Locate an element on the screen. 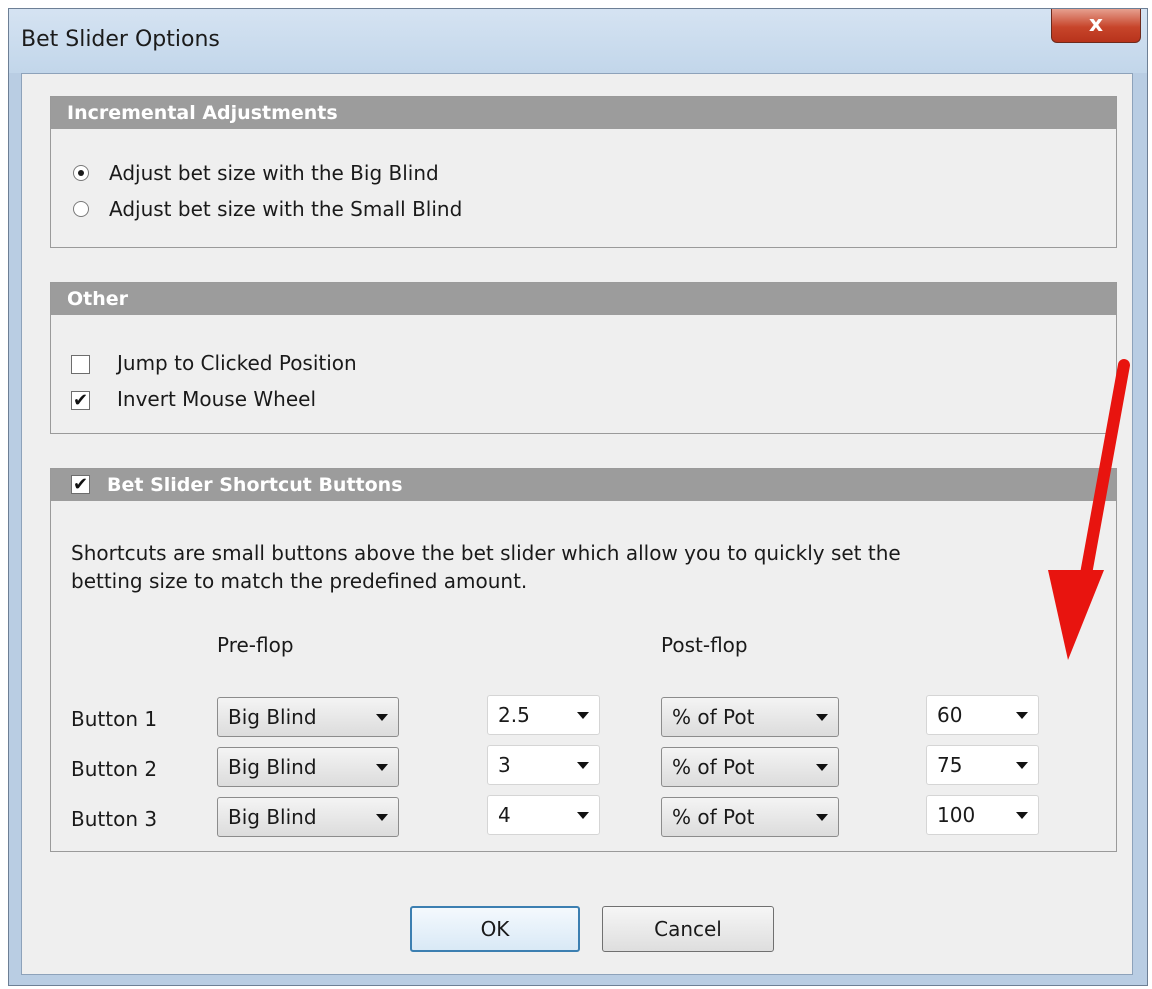 The image size is (1152, 989). radio-small-blind is located at coordinates (81, 209).